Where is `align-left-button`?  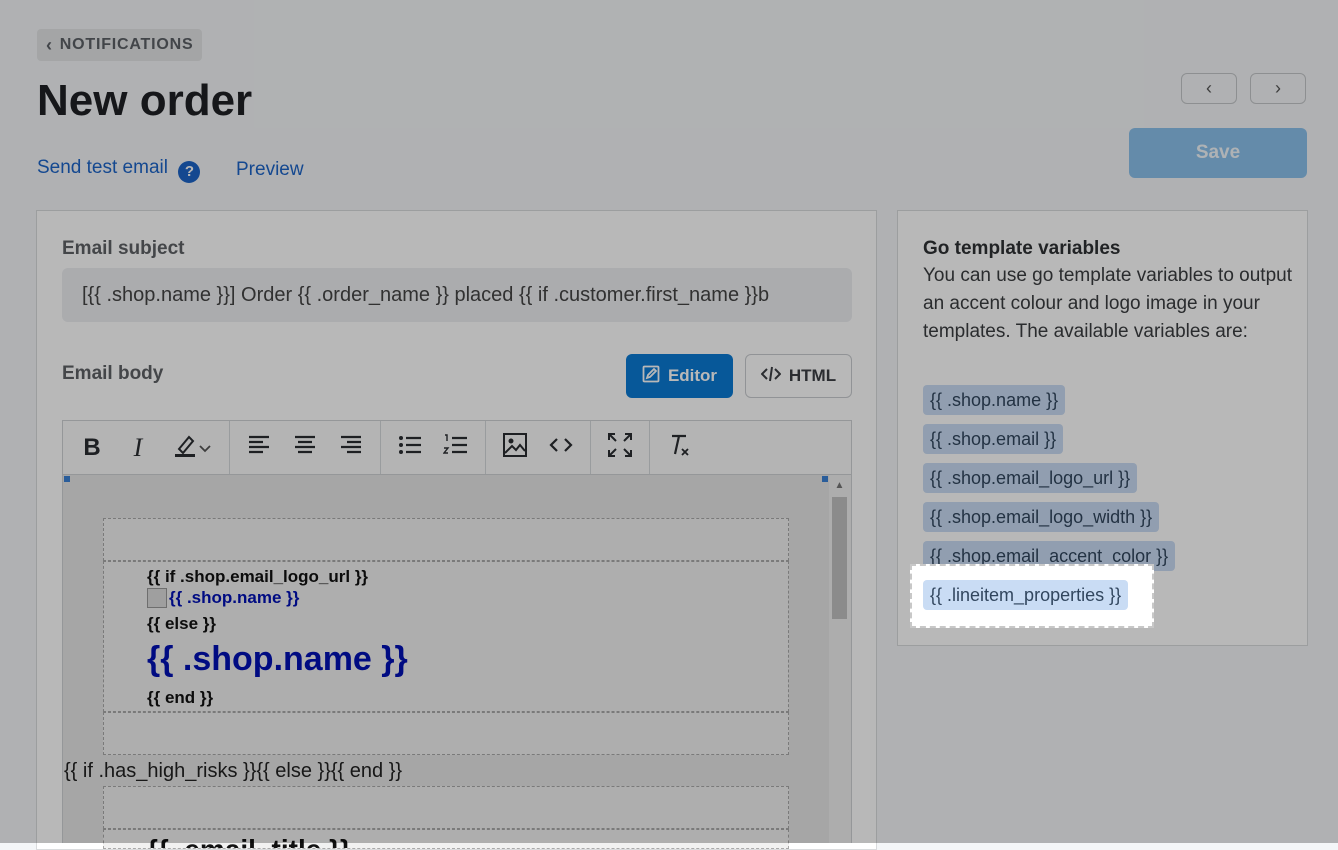 align-left-button is located at coordinates (259, 448).